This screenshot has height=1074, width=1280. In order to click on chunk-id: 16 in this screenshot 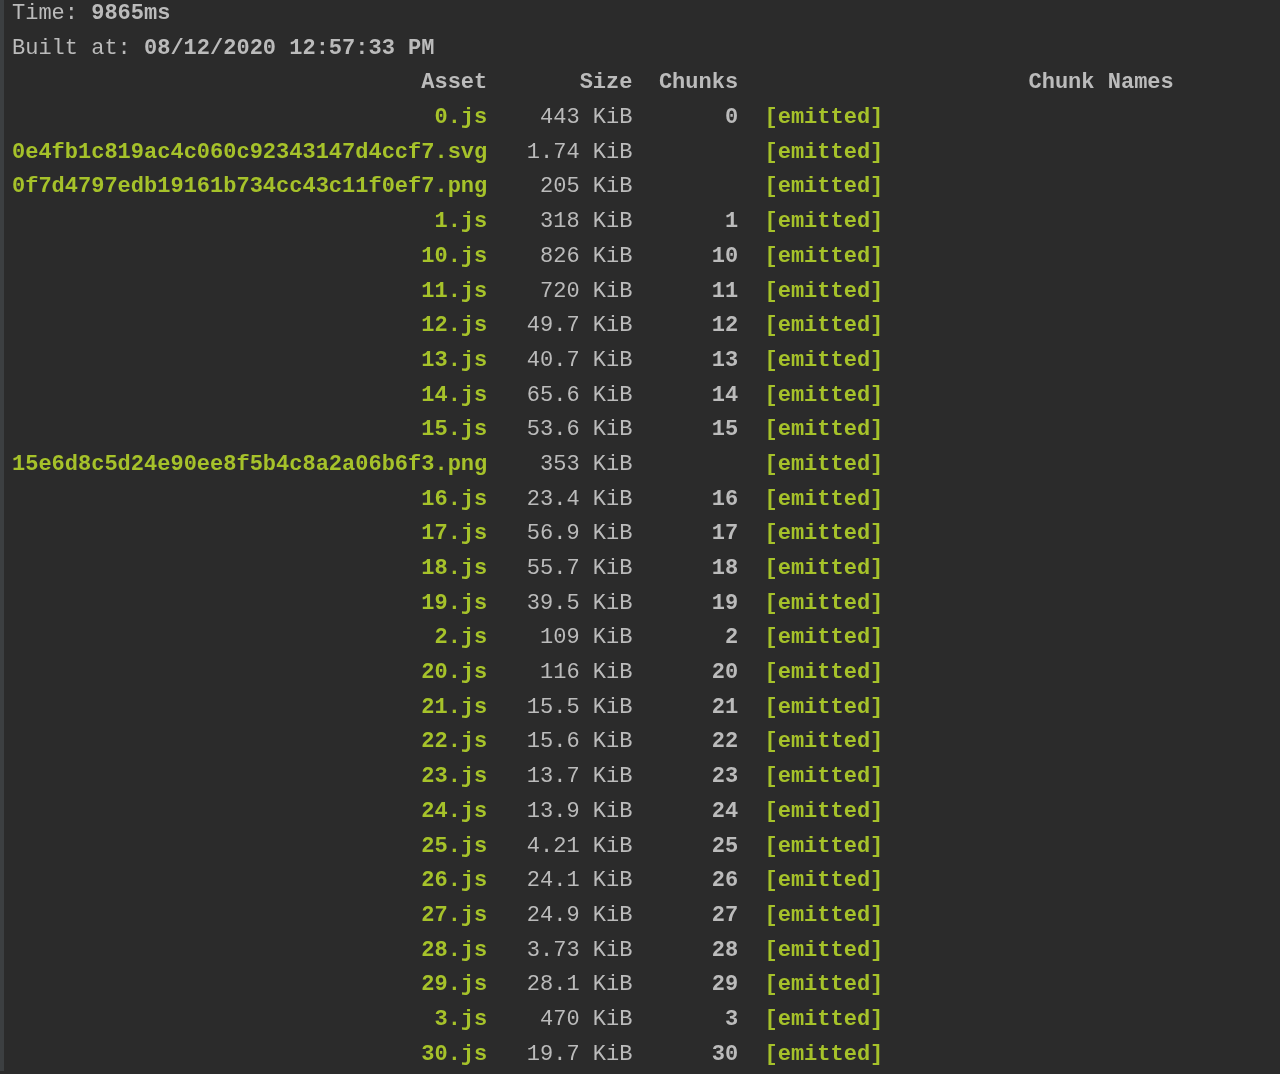, I will do `click(724, 499)`.